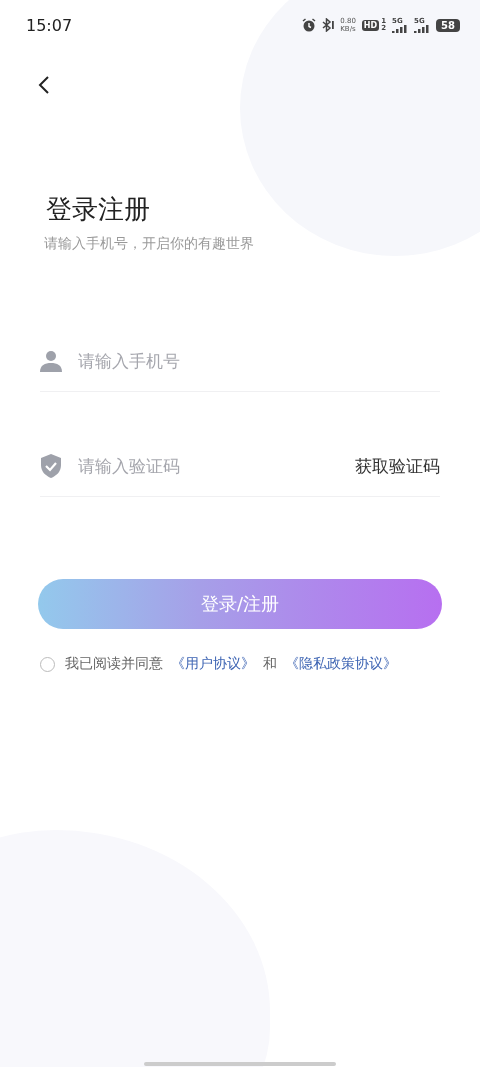  I want to click on user-icon, so click(51, 361).